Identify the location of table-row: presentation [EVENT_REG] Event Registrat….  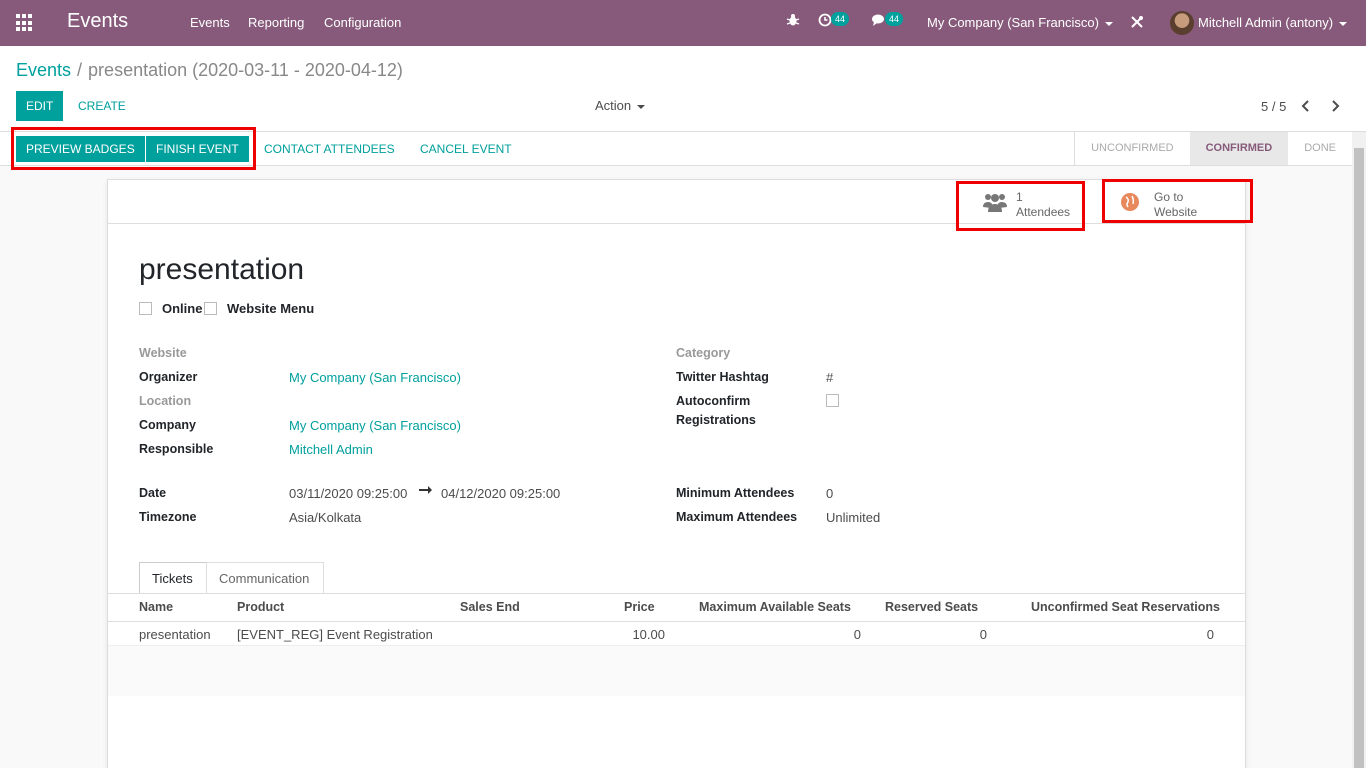
(676, 634).